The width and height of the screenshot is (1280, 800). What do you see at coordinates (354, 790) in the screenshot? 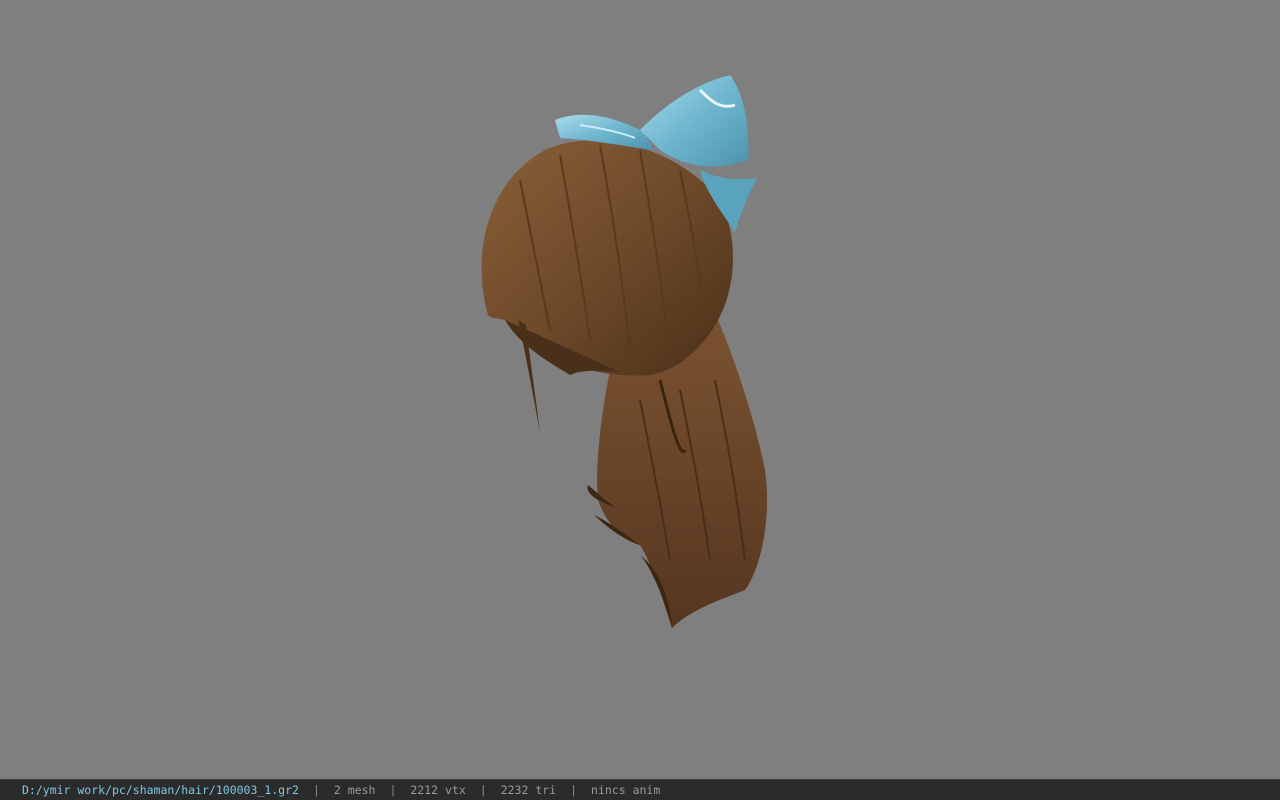
I see `mesh-count: 2 mesh` at bounding box center [354, 790].